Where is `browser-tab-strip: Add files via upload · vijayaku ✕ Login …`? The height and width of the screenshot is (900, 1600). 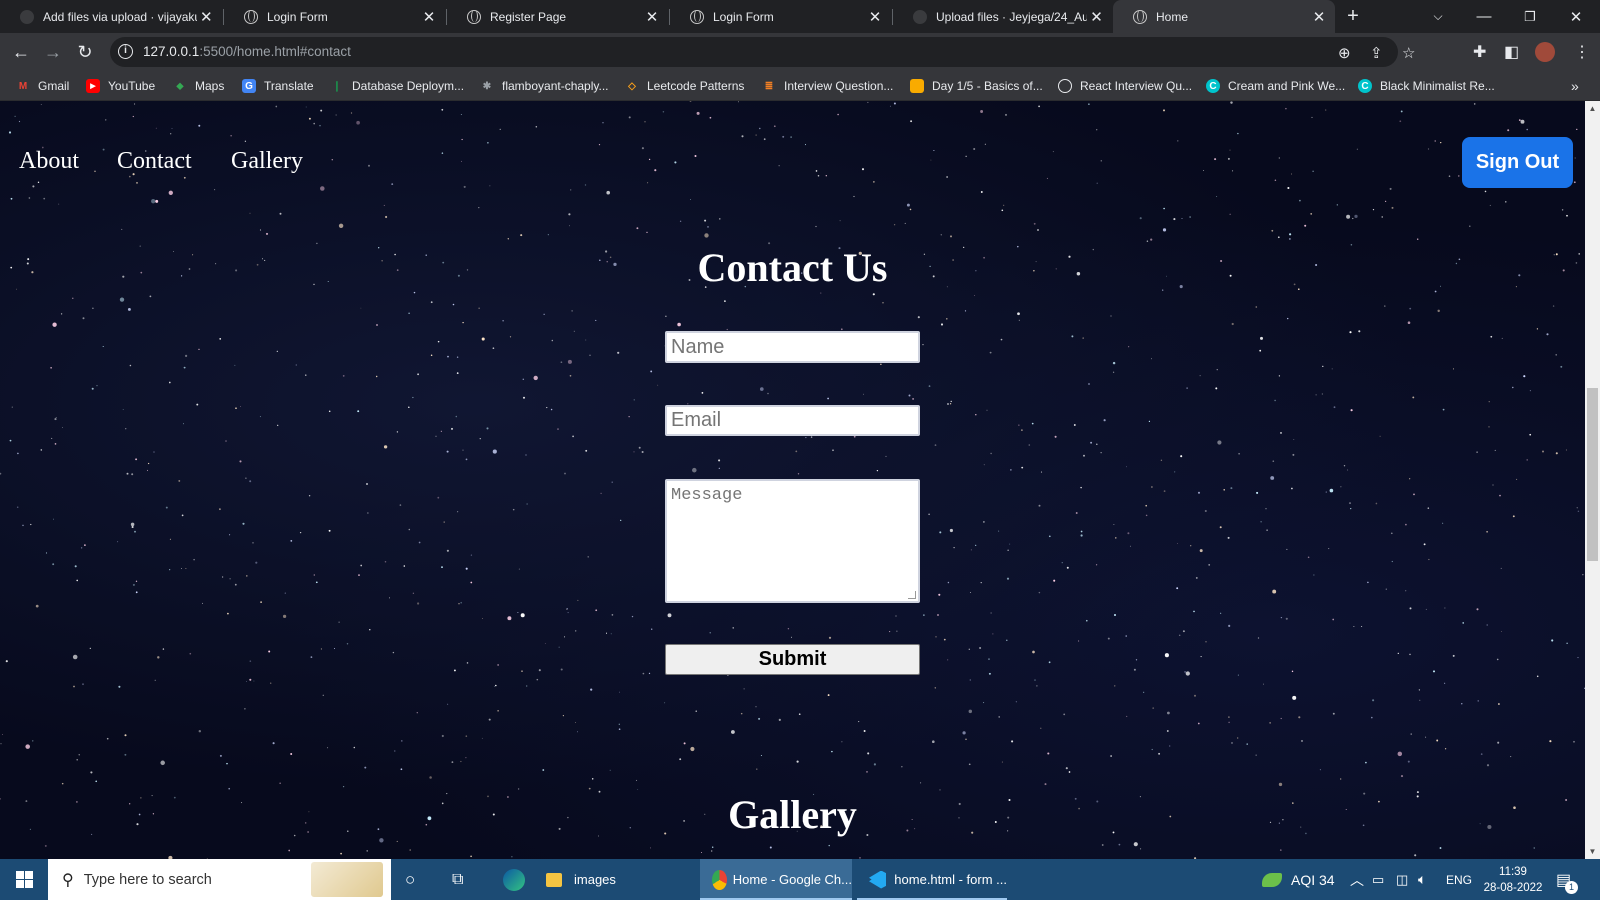
browser-tab-strip: Add files via upload · vijayaku ✕ Login … is located at coordinates (800, 16).